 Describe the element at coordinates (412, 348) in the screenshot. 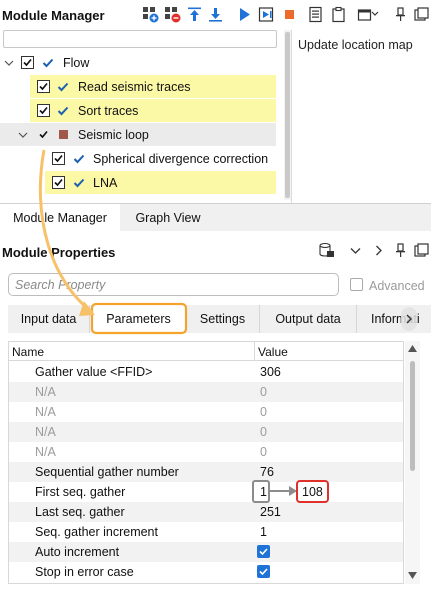

I see `scroll-up-icon` at that location.